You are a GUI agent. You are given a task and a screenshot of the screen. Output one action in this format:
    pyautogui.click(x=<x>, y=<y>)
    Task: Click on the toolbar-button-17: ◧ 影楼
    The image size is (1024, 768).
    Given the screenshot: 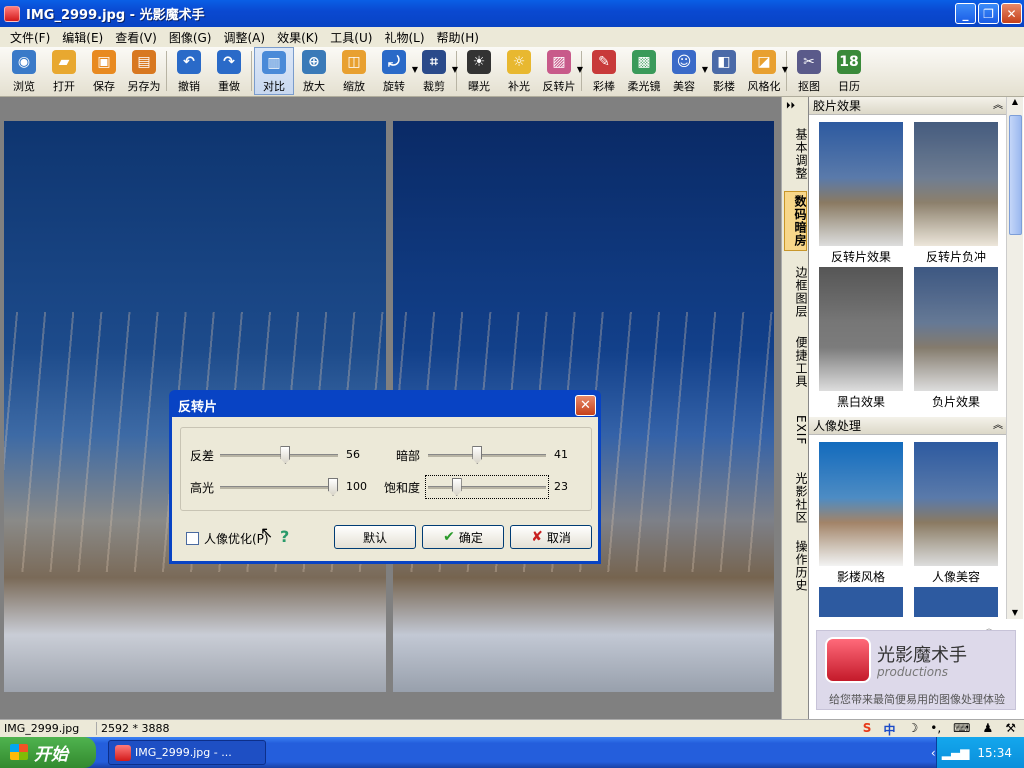 What is the action you would take?
    pyautogui.click(x=724, y=71)
    